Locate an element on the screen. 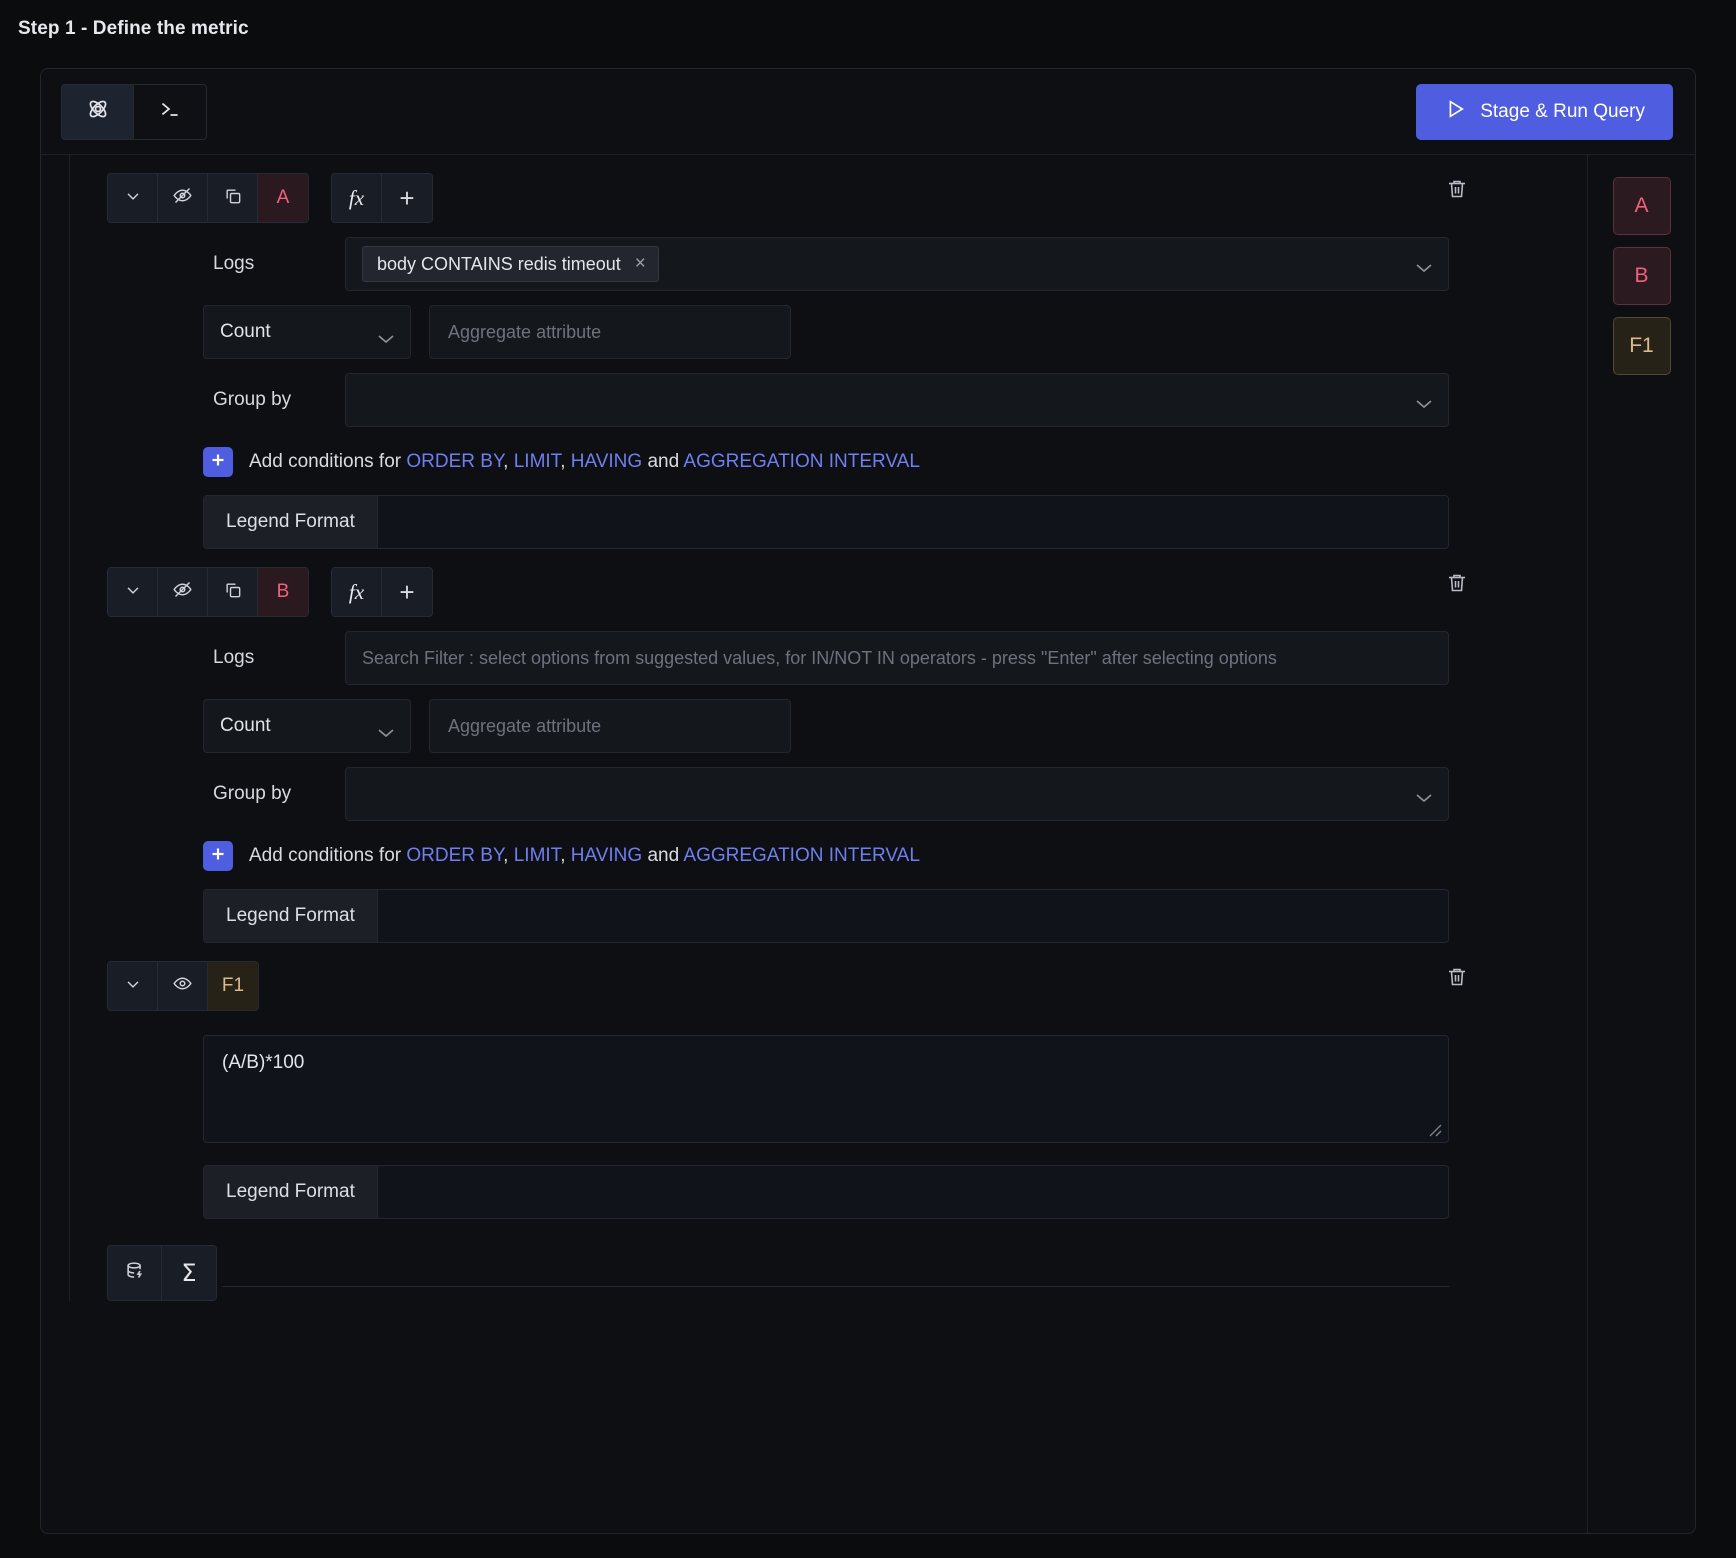 The width and height of the screenshot is (1736, 1558). query-a-aggregate-select: Count is located at coordinates (307, 332).